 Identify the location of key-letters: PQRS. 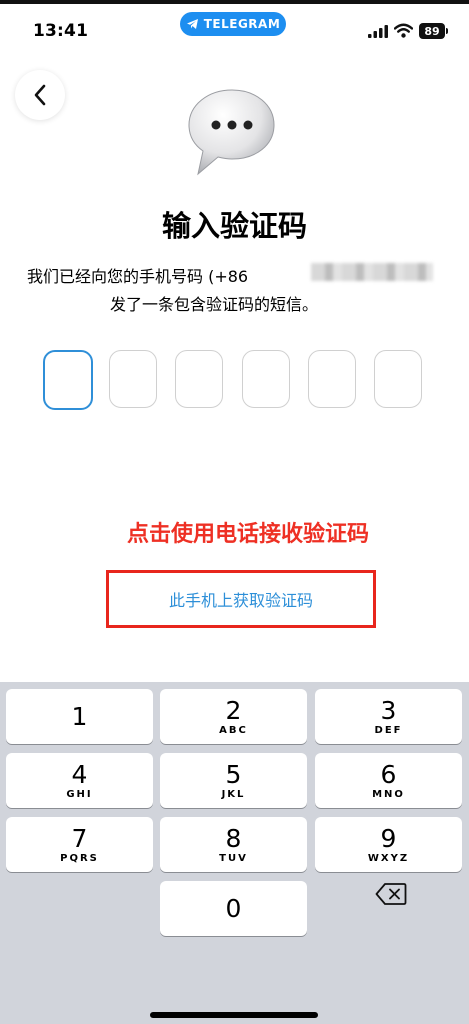
(79, 858).